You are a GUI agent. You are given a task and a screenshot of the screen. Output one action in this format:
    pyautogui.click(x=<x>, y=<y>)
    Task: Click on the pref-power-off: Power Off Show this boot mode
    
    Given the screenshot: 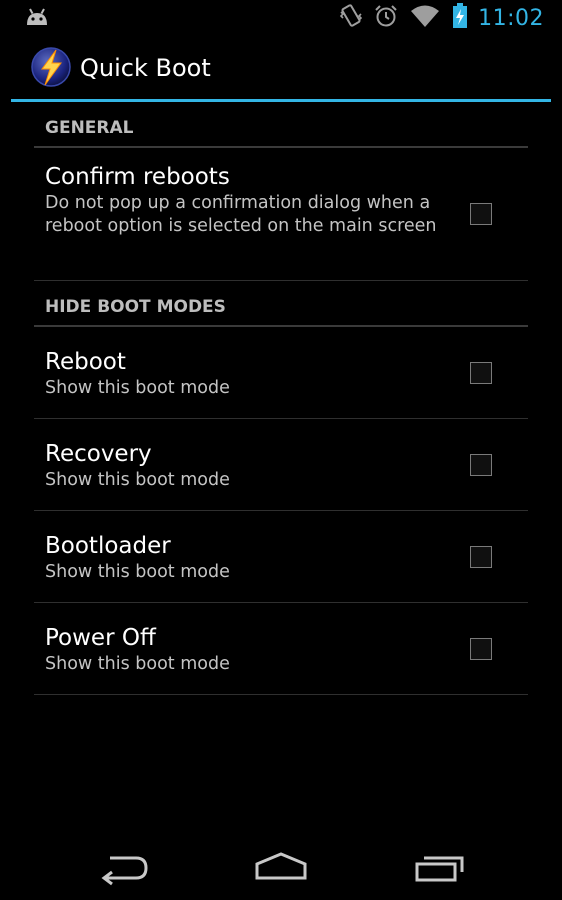 What is the action you would take?
    pyautogui.click(x=281, y=649)
    